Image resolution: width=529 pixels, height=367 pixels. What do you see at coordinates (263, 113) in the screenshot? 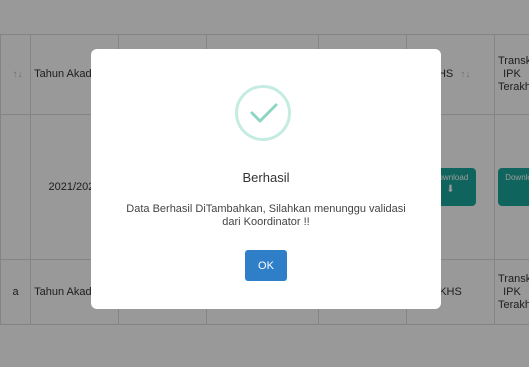
I see `success-check-icon` at bounding box center [263, 113].